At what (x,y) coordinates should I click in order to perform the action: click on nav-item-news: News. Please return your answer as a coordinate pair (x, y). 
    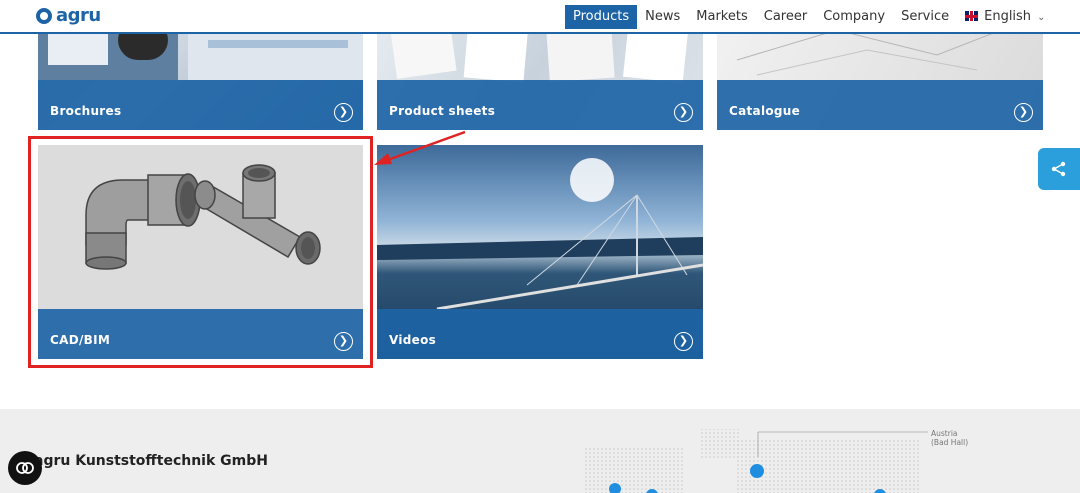
    Looking at the image, I should click on (662, 17).